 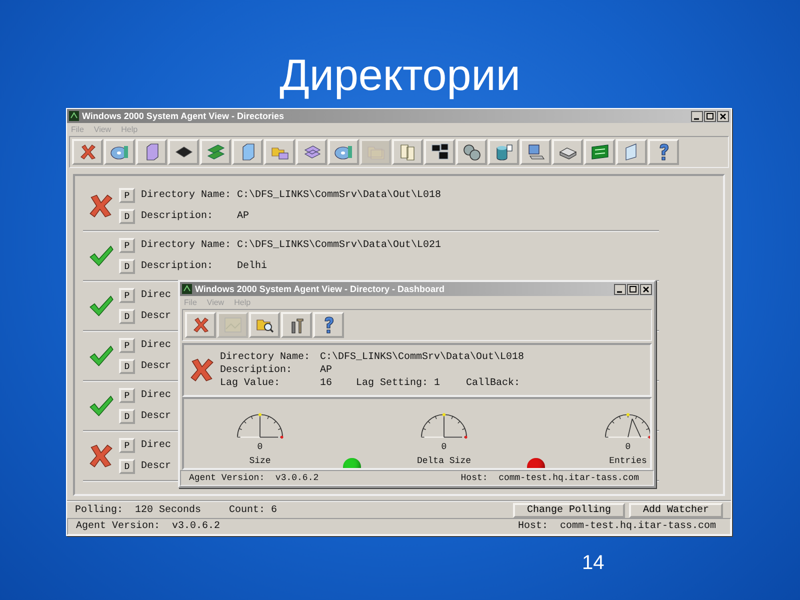 I want to click on polling-status: Polling: 120 Seconds, so click(x=138, y=510).